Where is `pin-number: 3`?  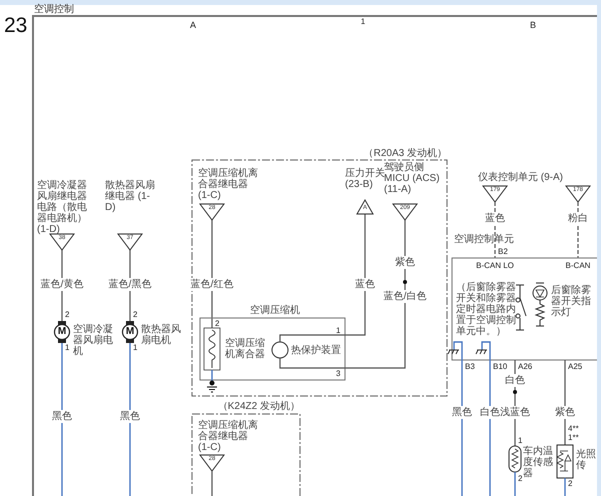 pin-number: 3 is located at coordinates (338, 373).